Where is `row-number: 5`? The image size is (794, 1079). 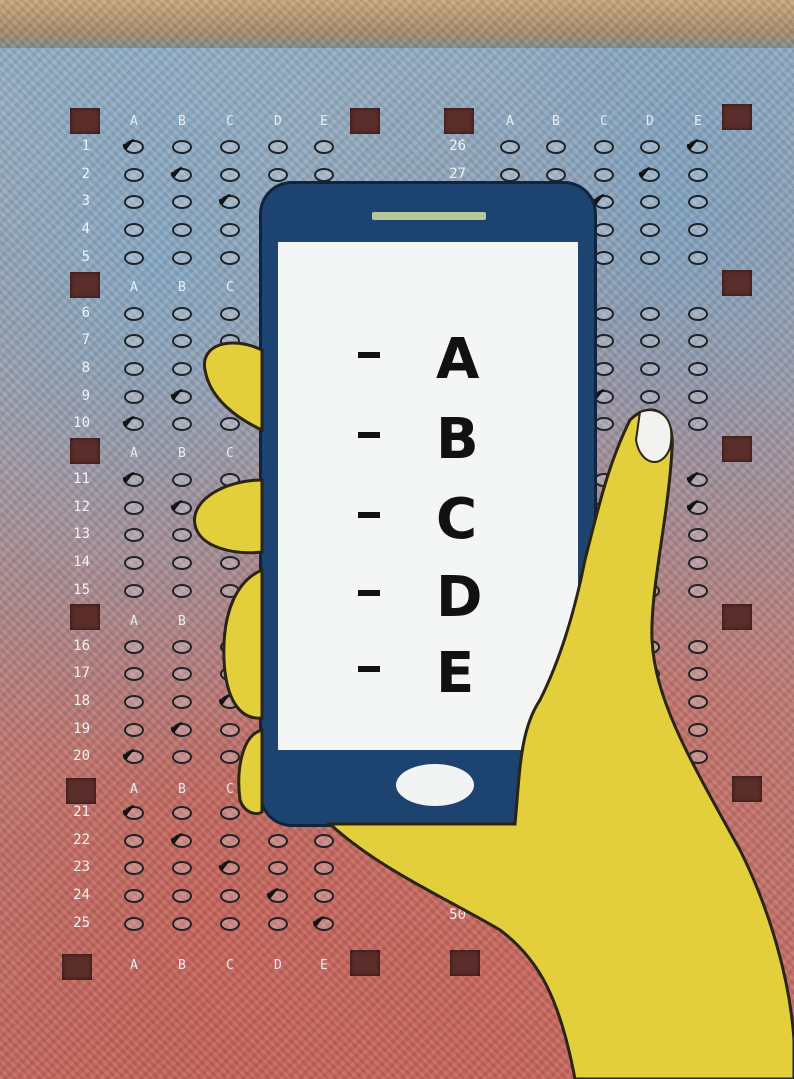
row-number: 5 is located at coordinates (85, 256).